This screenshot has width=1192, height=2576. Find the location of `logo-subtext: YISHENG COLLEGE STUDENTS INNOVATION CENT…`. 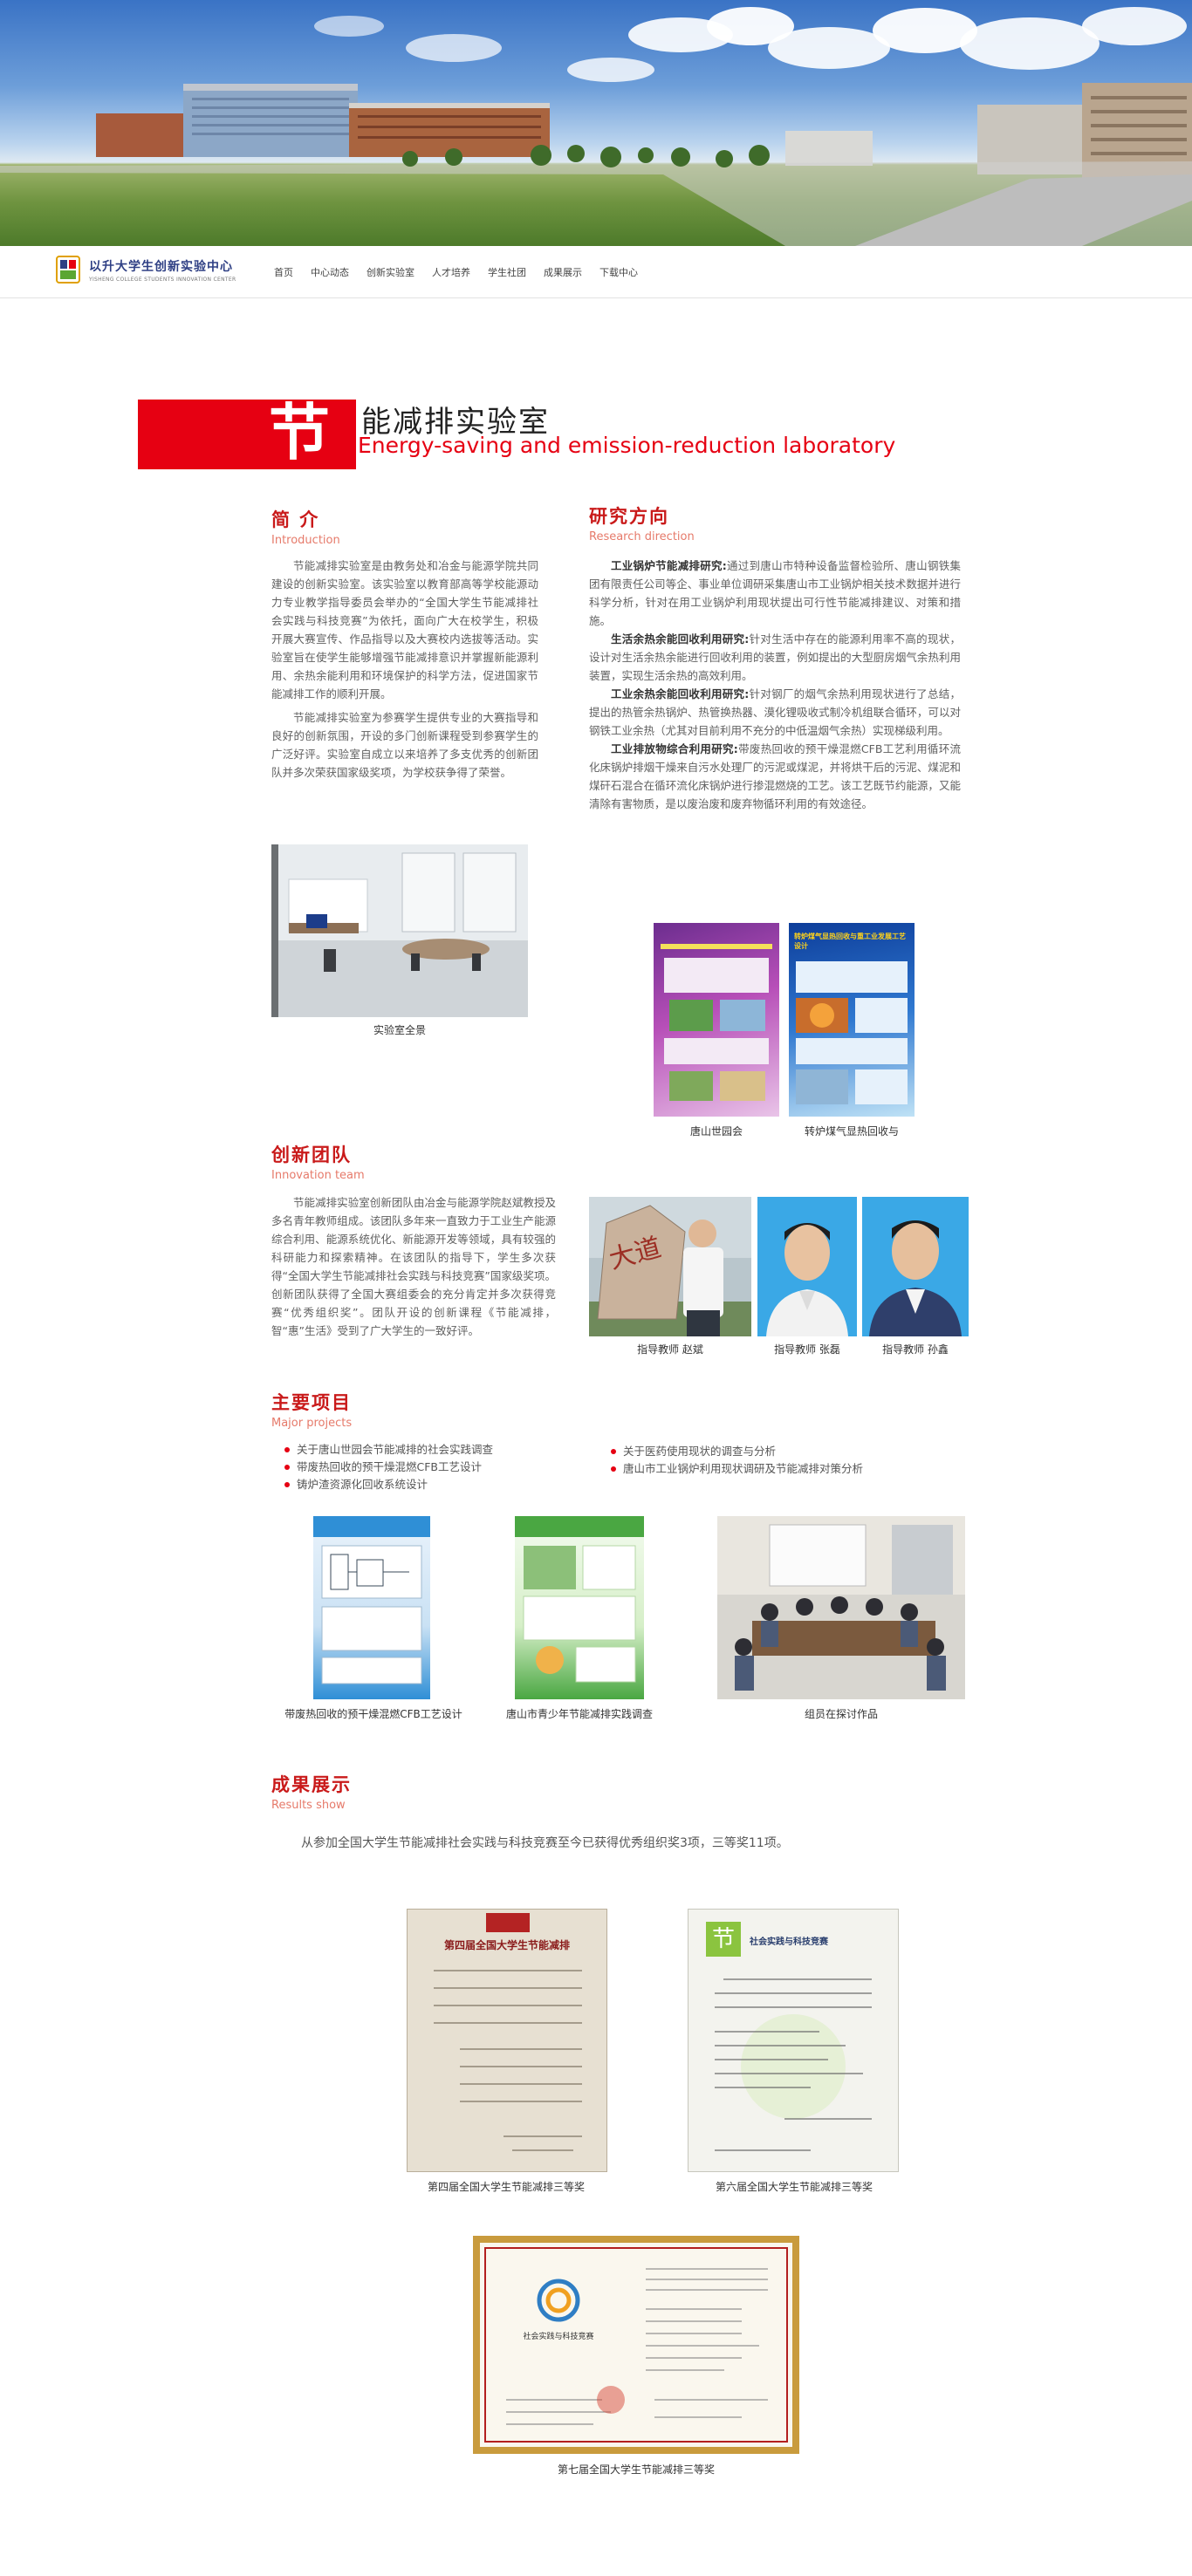

logo-subtext: YISHENG COLLEGE STUDENTS INNOVATION CENT… is located at coordinates (162, 279).